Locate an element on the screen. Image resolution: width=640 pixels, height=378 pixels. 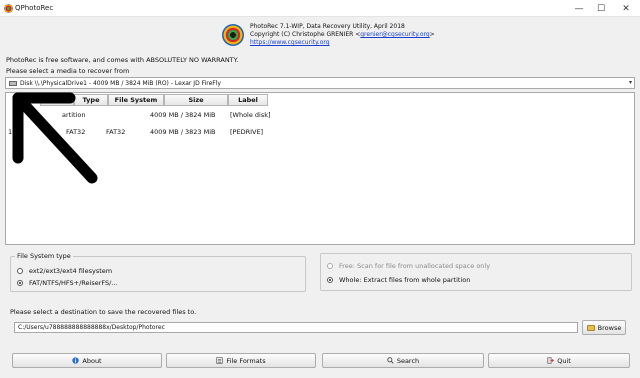
cell-label: [Whole disk] is located at coordinates (250, 115).